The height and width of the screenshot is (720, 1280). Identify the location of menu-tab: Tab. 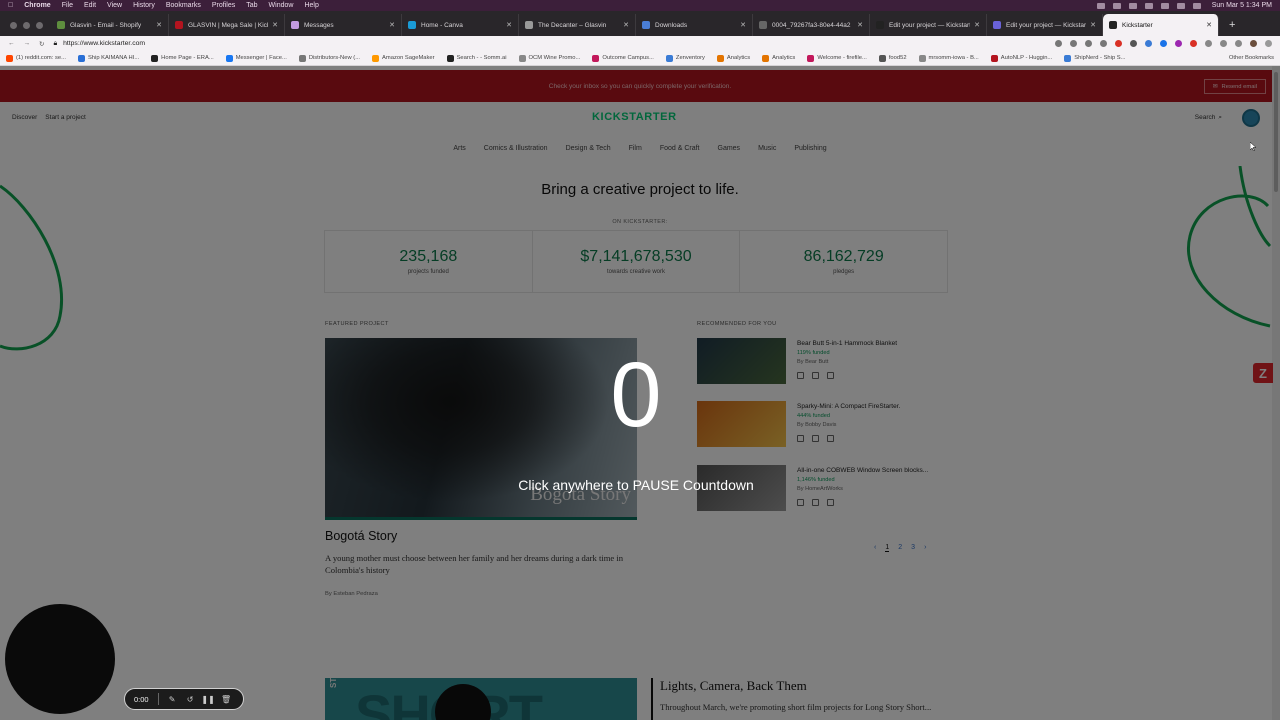
(251, 5).